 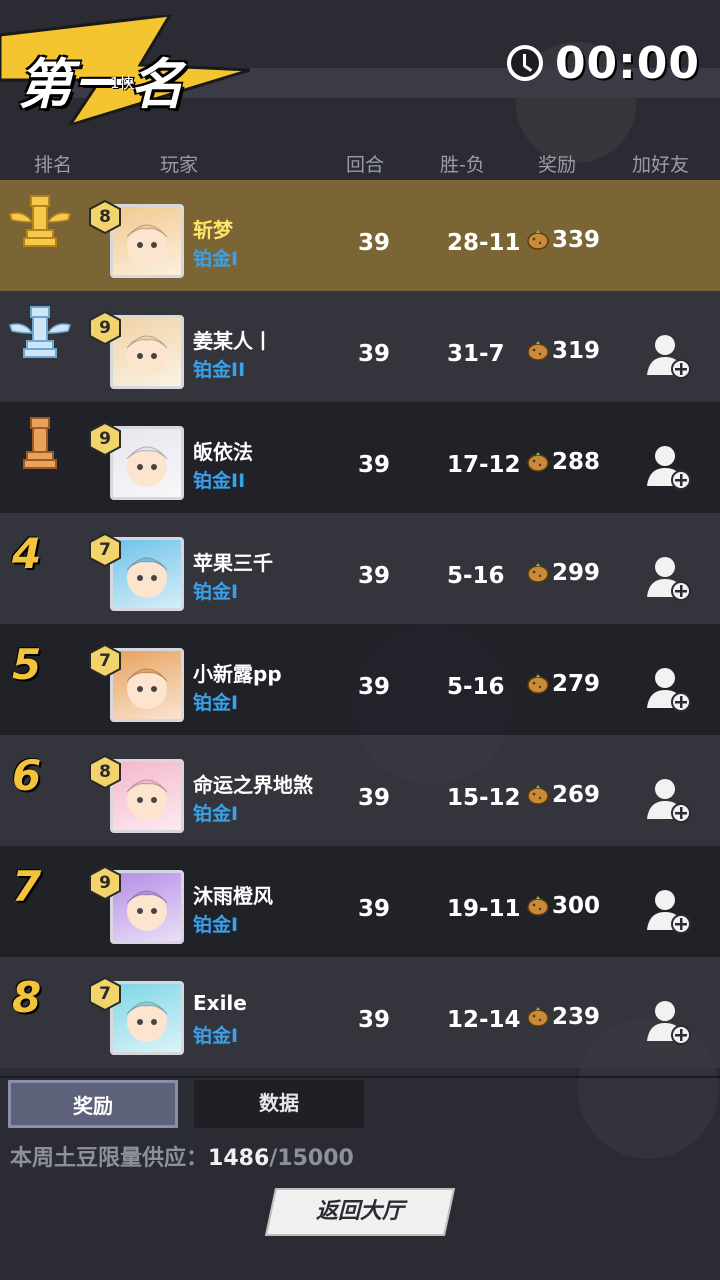 I want to click on player-name: 沐雨橙风, so click(x=233, y=896).